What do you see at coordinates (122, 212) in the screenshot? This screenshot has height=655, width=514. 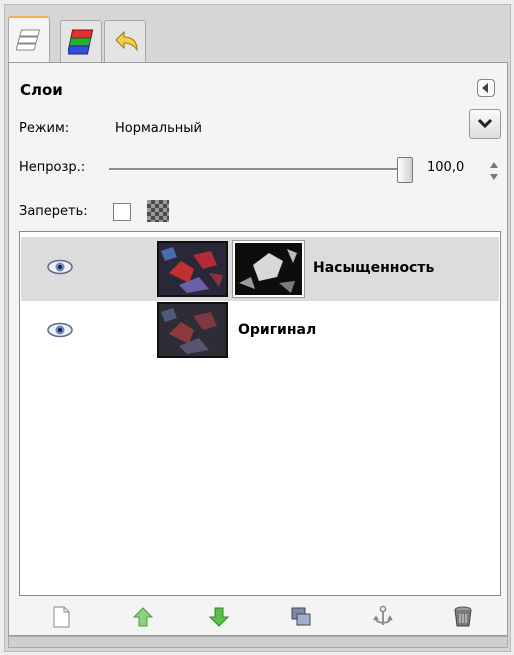 I see `lock-pixels-checkbox` at bounding box center [122, 212].